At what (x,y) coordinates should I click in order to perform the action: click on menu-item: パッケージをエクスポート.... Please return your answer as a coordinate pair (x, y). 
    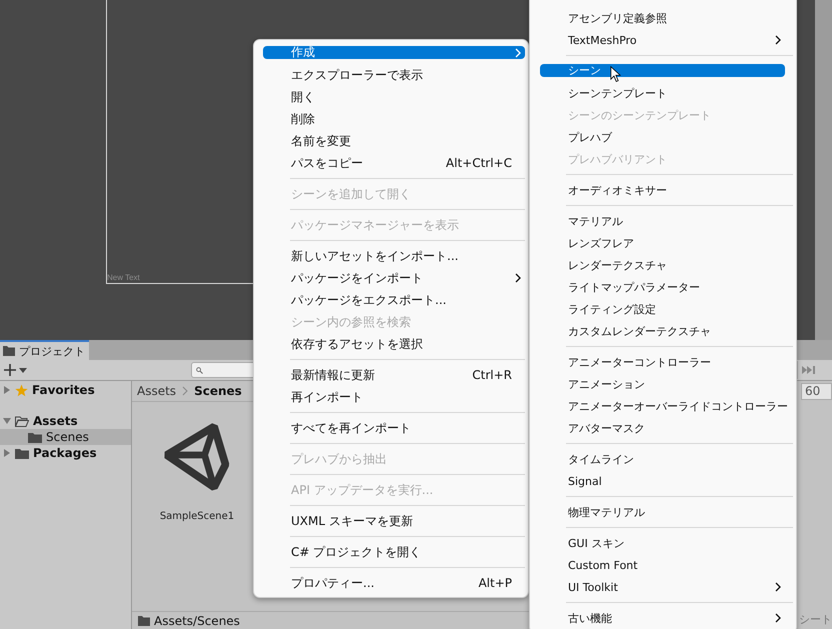
    Looking at the image, I should click on (394, 300).